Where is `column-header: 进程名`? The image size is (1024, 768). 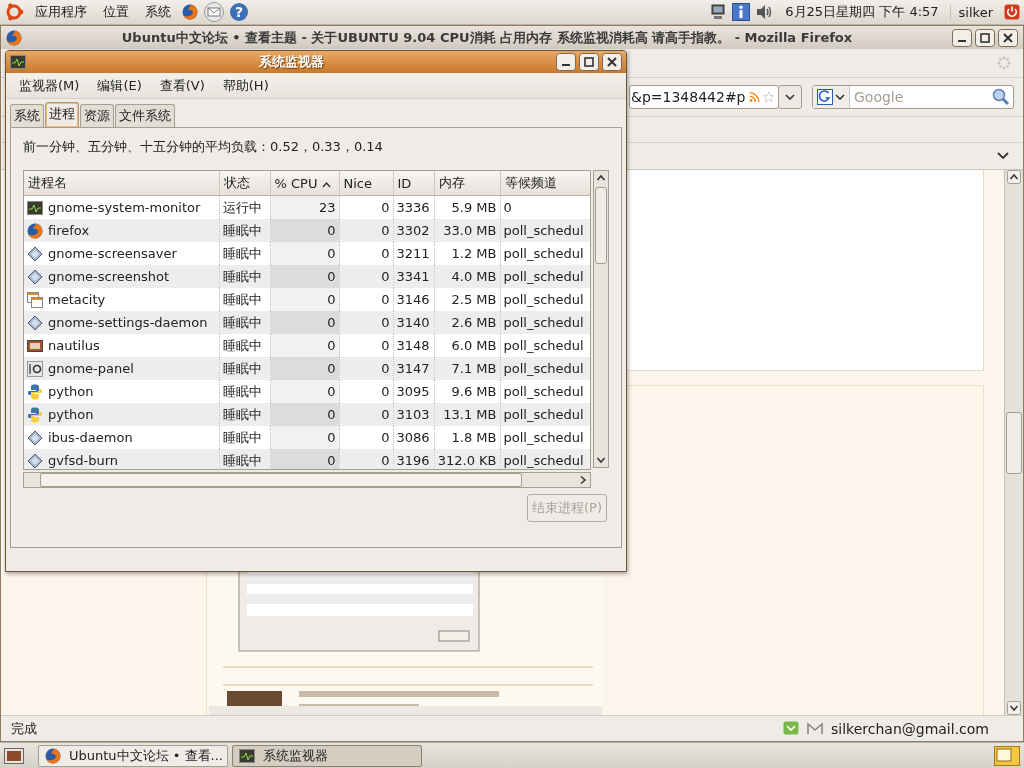 column-header: 进程名 is located at coordinates (121, 183).